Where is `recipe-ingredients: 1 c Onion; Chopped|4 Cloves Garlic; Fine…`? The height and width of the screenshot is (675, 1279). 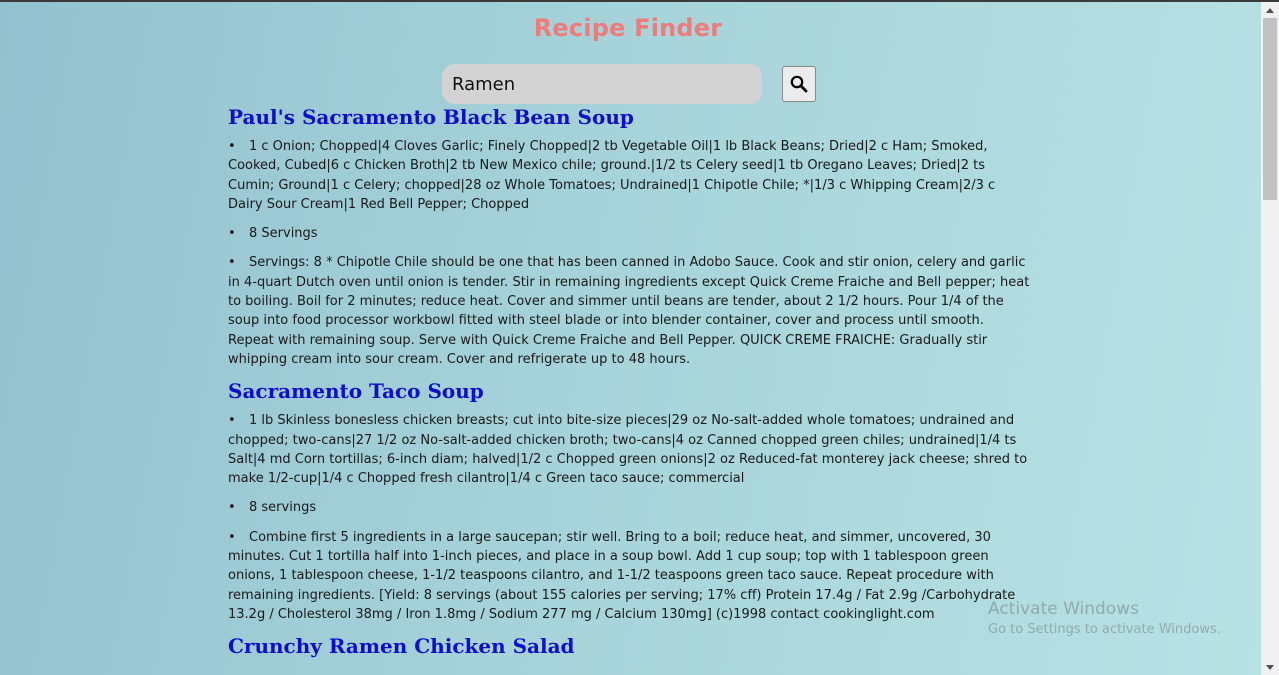
recipe-ingredients: 1 c Onion; Chopped|4 Cloves Garlic; Fine… is located at coordinates (629, 175).